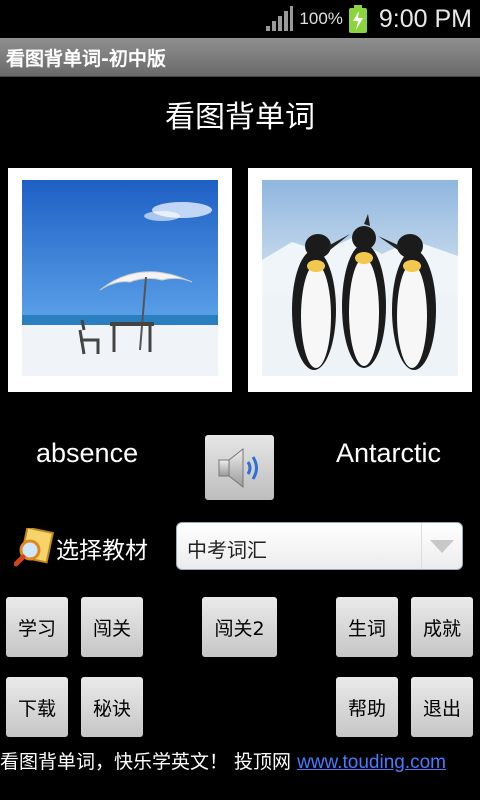 This screenshot has width=480, height=800. I want to click on textbook-label: 选择教材, so click(81, 548).